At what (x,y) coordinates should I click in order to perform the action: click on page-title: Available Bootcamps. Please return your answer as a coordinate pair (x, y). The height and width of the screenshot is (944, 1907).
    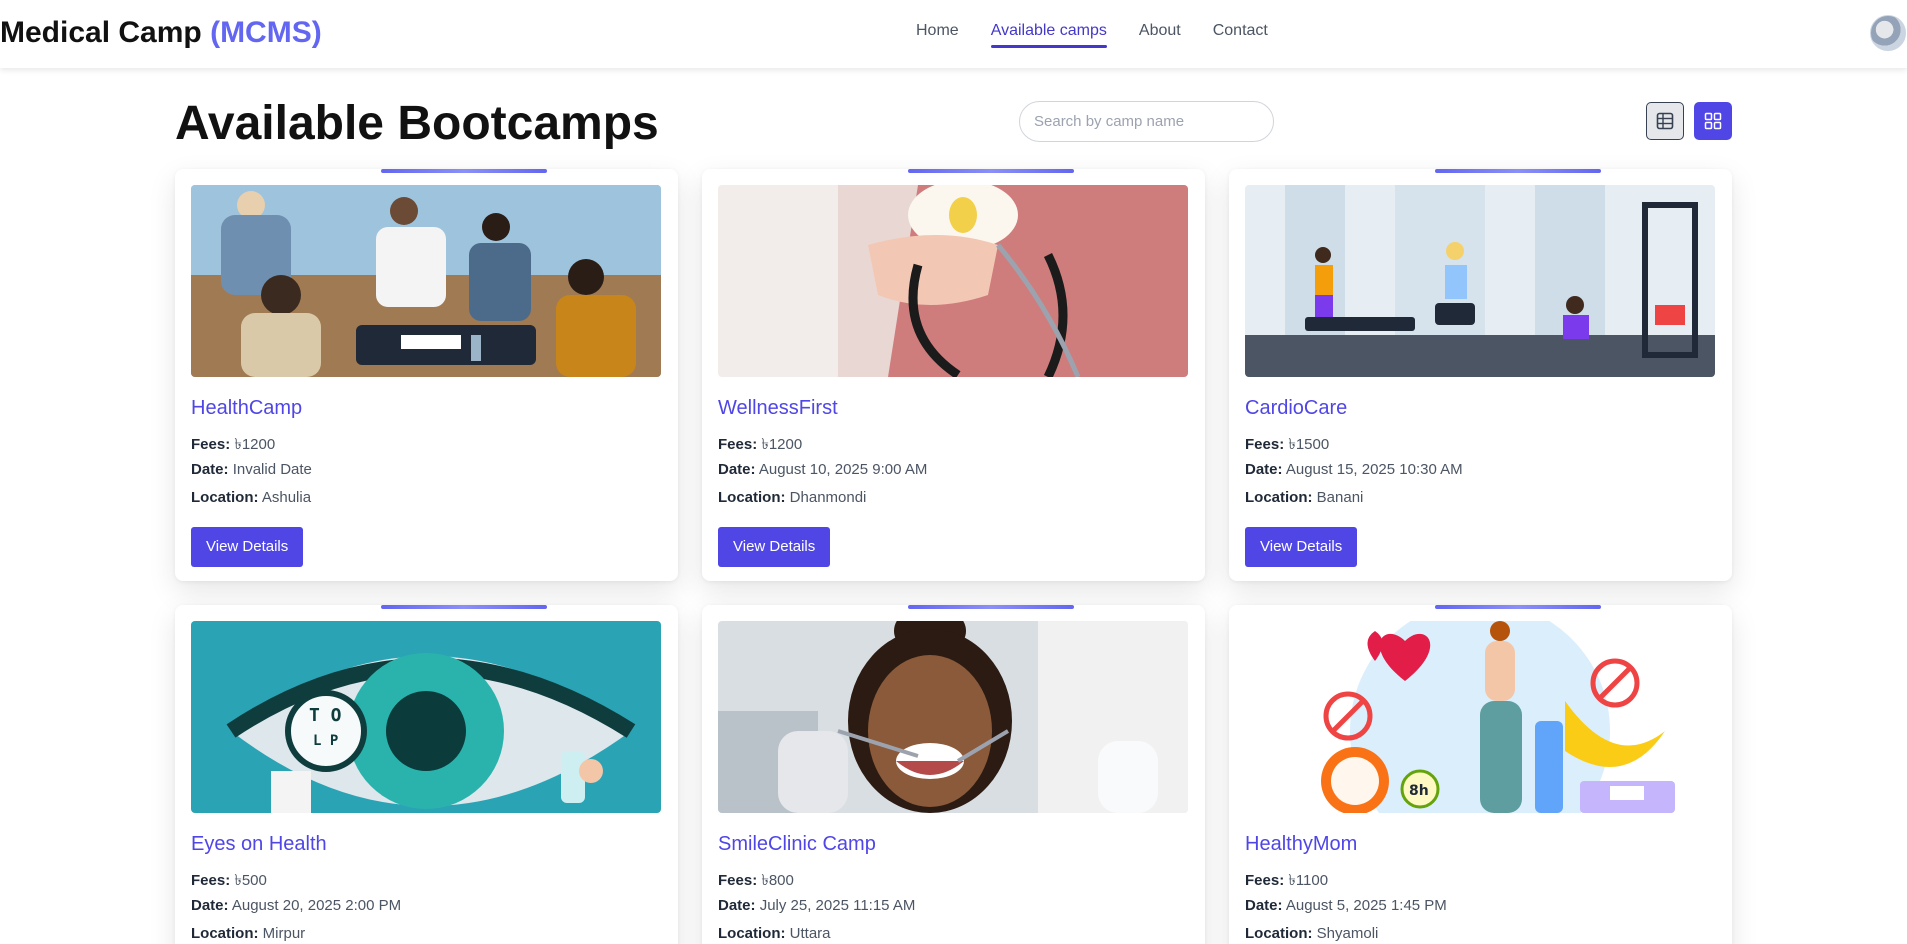
    Looking at the image, I should click on (417, 123).